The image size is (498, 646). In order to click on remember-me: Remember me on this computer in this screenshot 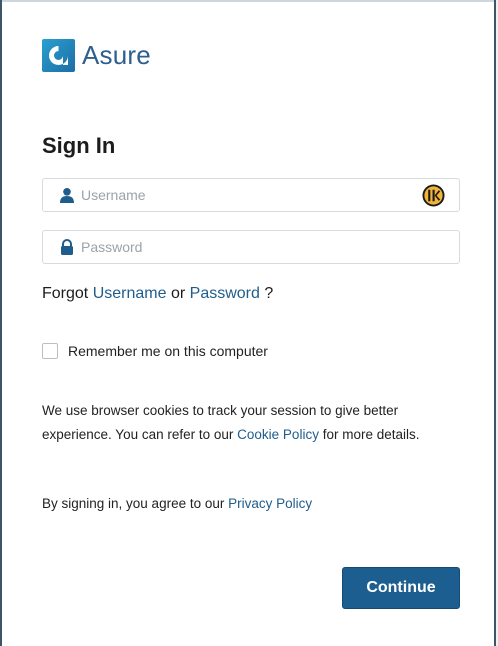, I will do `click(155, 351)`.